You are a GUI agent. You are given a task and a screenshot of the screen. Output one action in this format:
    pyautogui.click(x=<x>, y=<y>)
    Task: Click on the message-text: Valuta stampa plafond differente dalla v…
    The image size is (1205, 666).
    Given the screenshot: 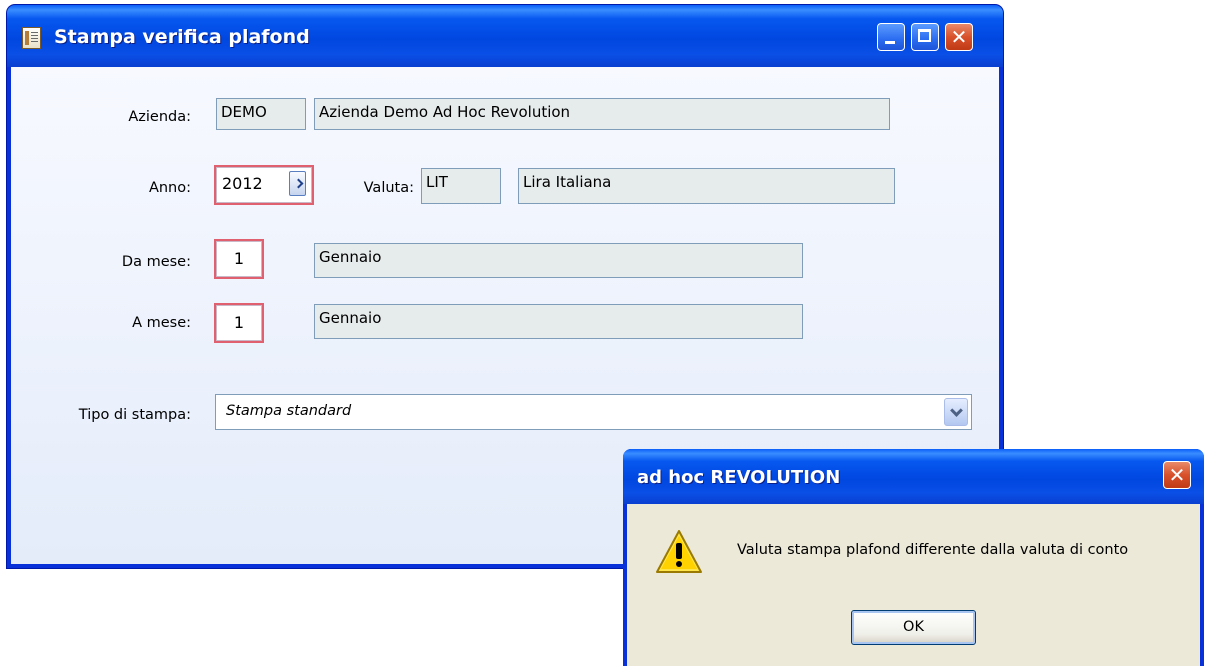 What is the action you would take?
    pyautogui.click(x=933, y=550)
    